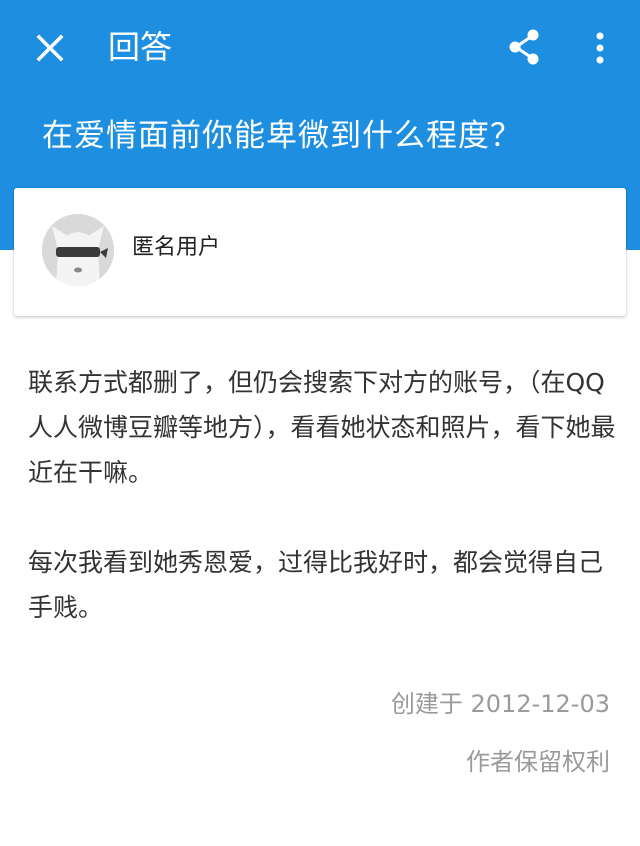 The image size is (640, 846). Describe the element at coordinates (538, 762) in the screenshot. I see `rights-notice: 作者保留权利` at that location.